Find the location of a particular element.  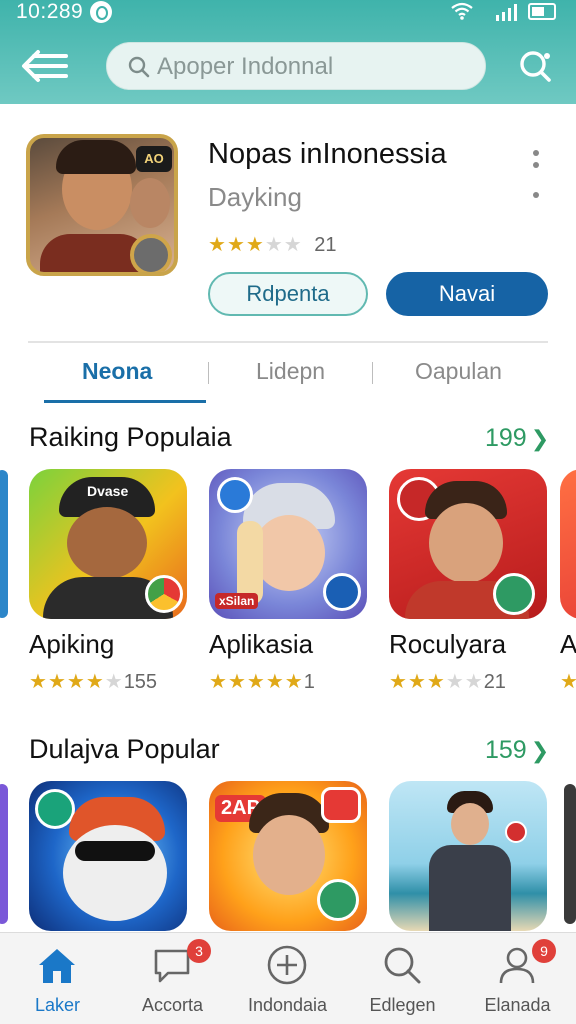

app-rating: ★★★★★ 21 is located at coordinates (272, 244).